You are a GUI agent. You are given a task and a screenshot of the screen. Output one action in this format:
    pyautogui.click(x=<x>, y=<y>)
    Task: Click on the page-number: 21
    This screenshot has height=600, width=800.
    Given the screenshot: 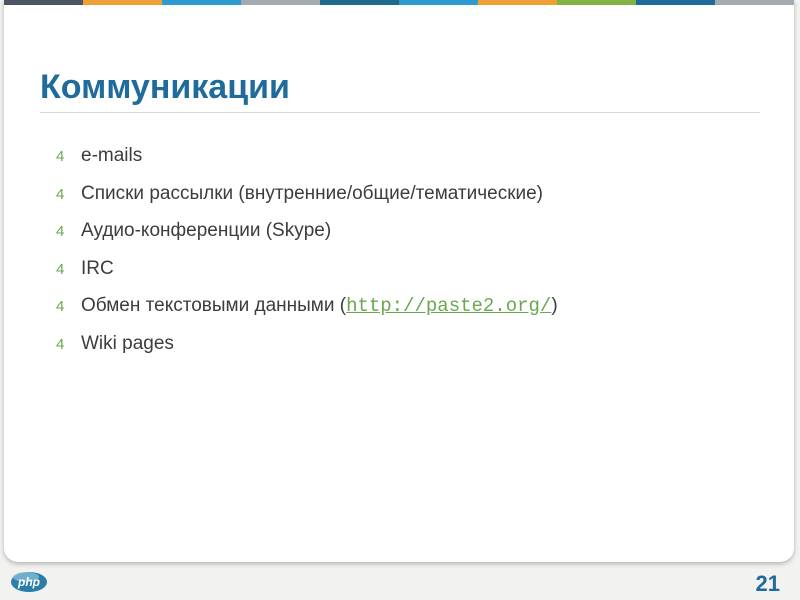 What is the action you would take?
    pyautogui.click(x=767, y=583)
    